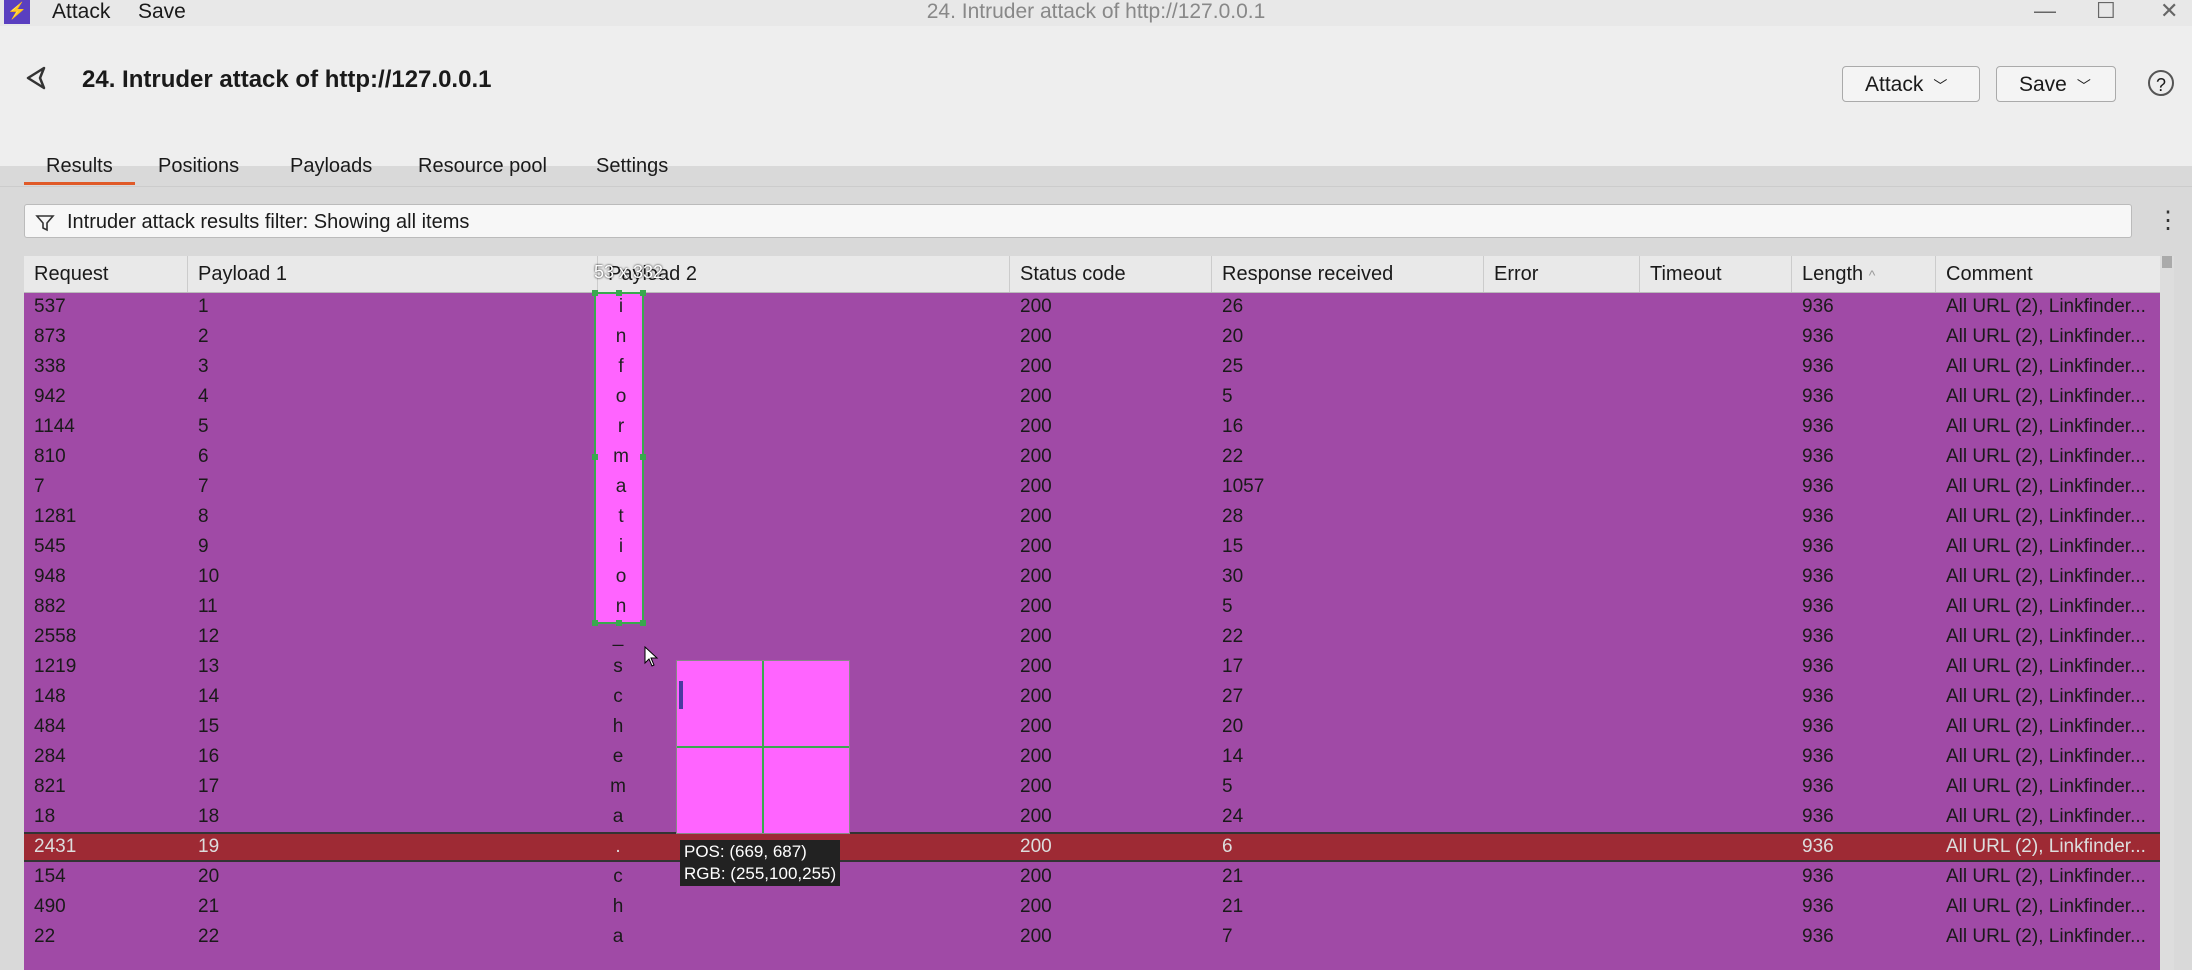 The image size is (2192, 970). Describe the element at coordinates (1092, 937) in the screenshot. I see `table-row: 22 22 200 7 936 All URL (2), Linkfinder... a` at that location.